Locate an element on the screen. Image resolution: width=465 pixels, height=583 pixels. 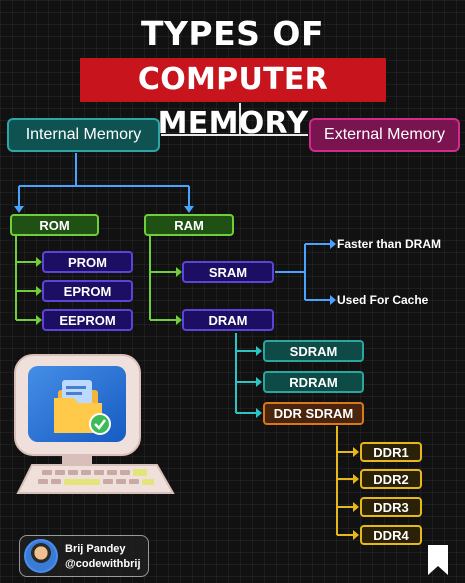
bookmark-icon is located at coordinates (438, 560).